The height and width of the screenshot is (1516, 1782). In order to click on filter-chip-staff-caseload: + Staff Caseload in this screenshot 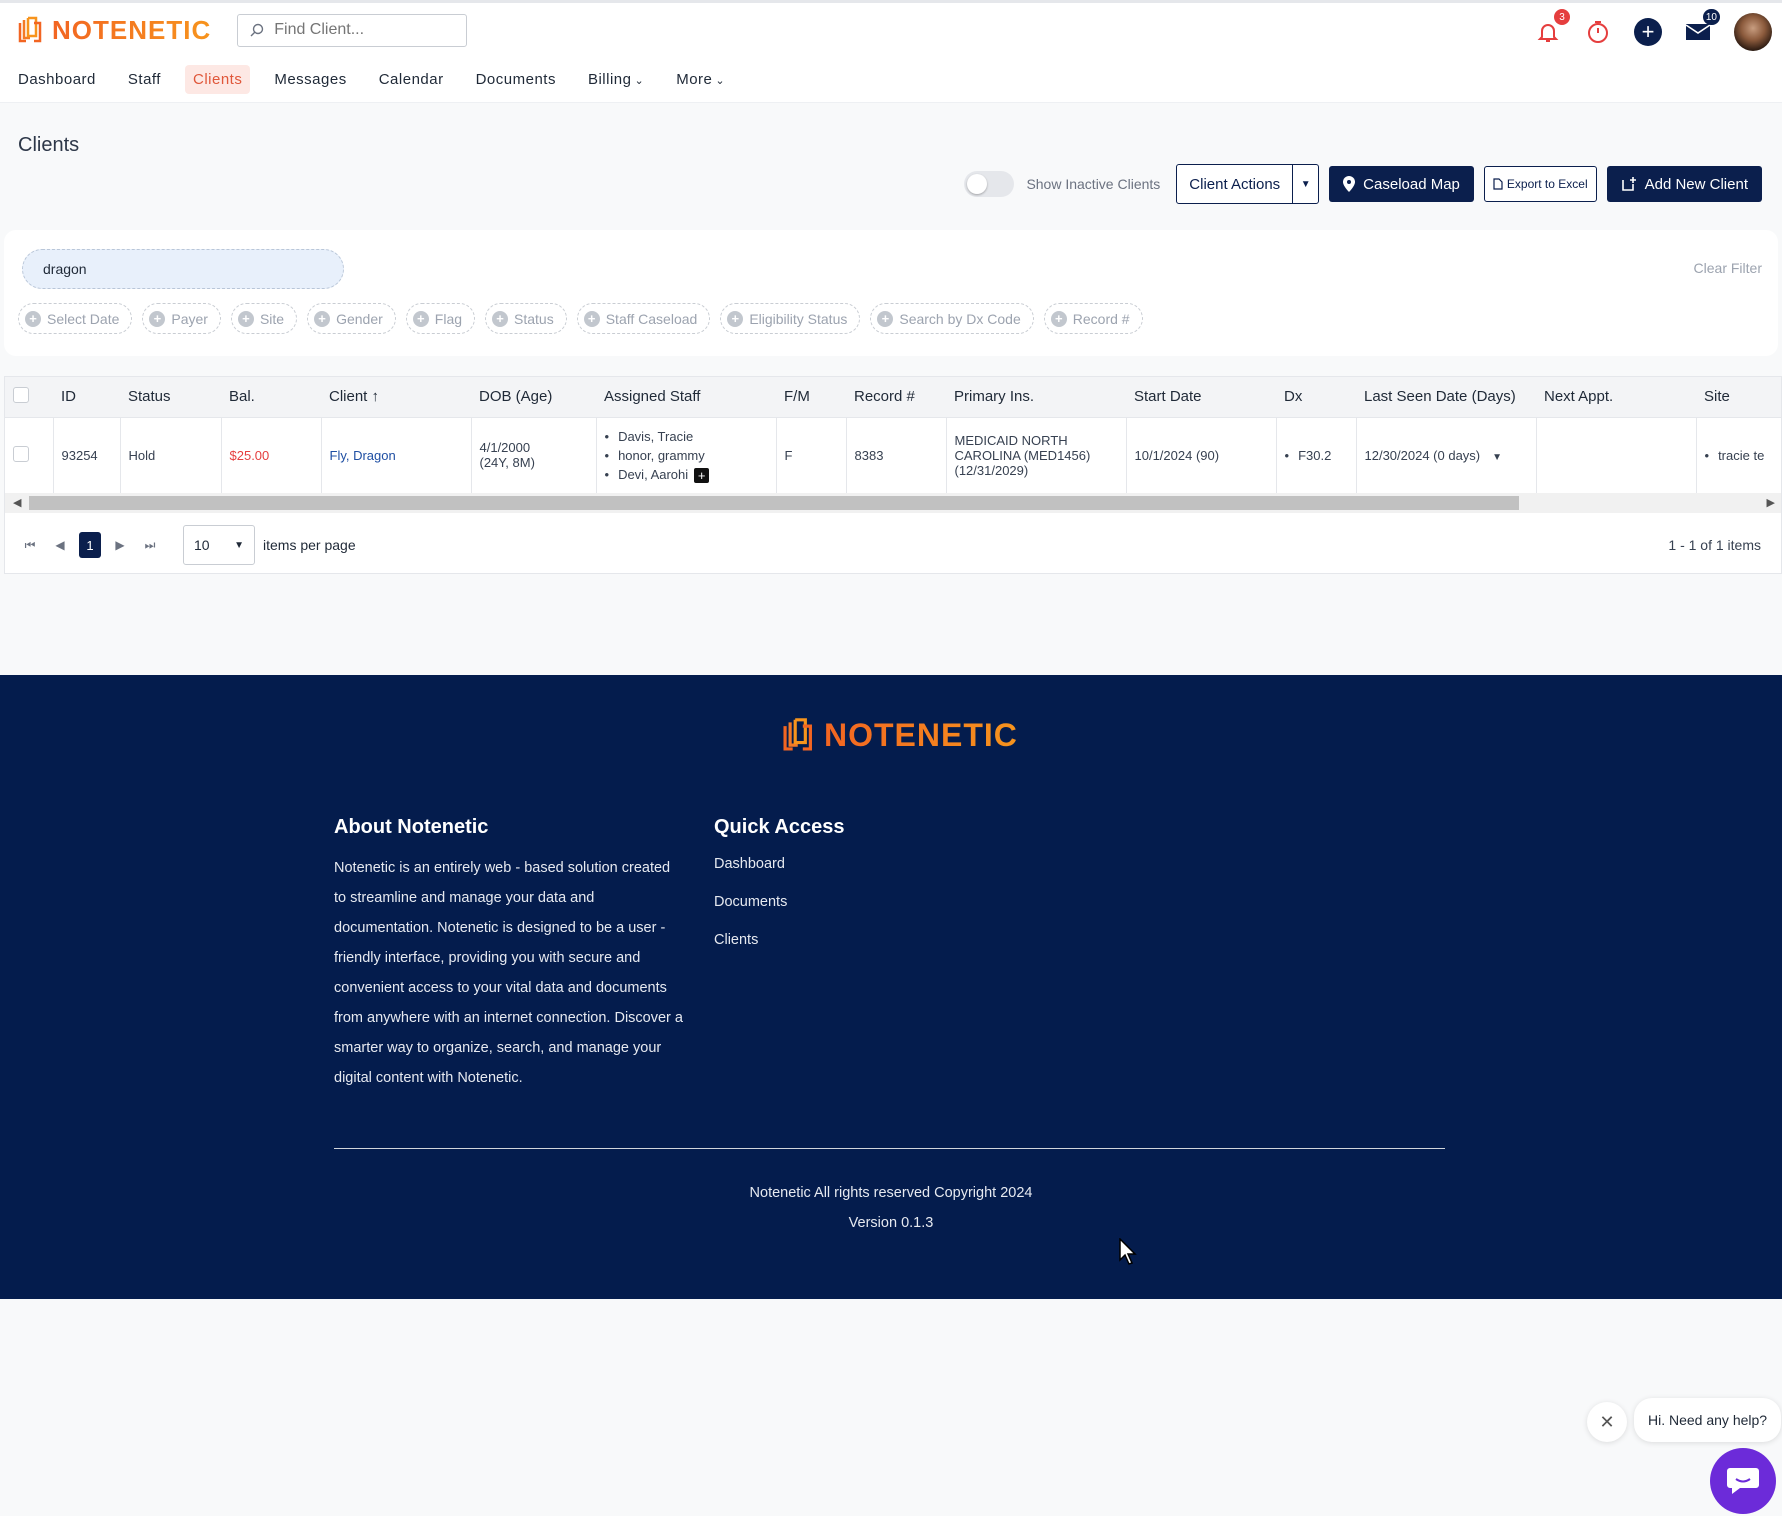, I will do `click(643, 318)`.